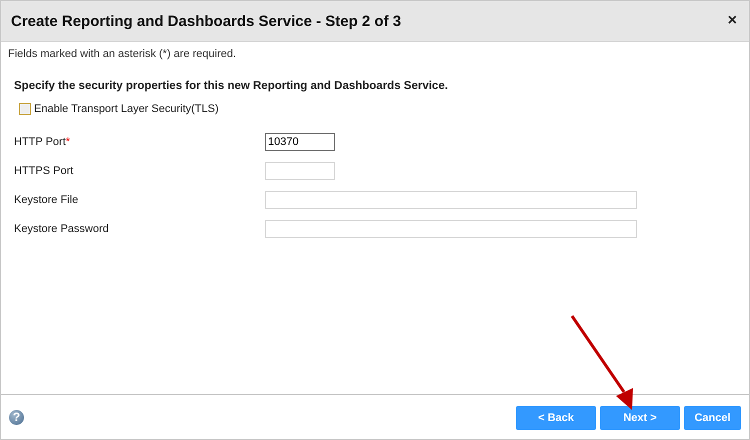 This screenshot has width=750, height=440. Describe the element at coordinates (47, 200) in the screenshot. I see `field-label: Keystore File` at that location.